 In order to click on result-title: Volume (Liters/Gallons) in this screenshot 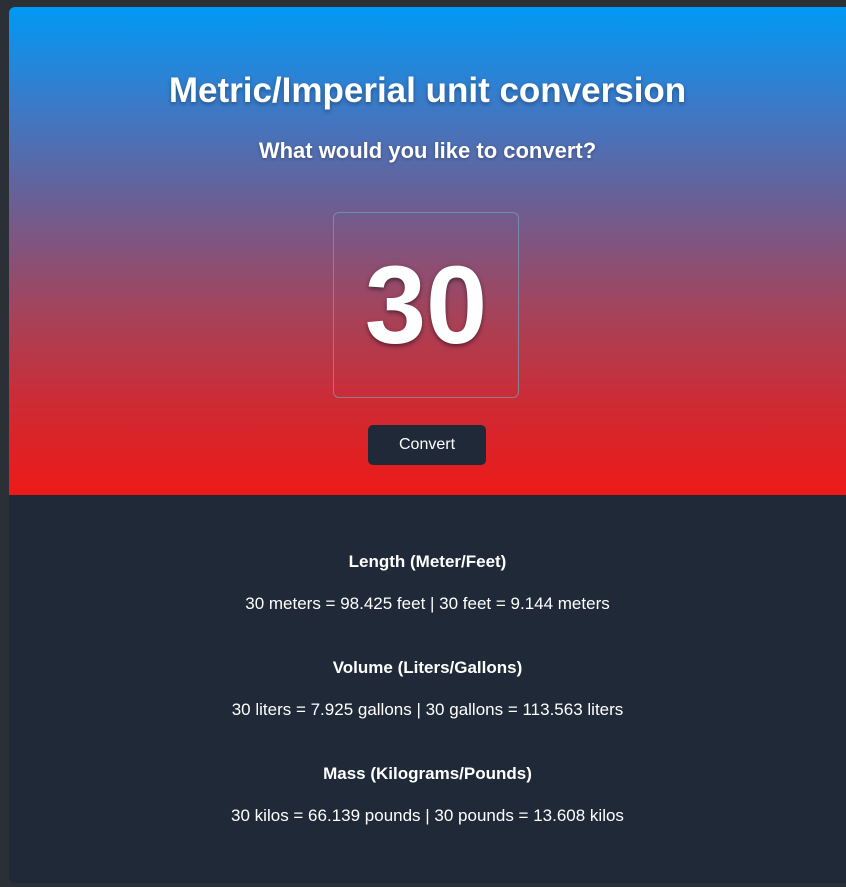, I will do `click(427, 667)`.